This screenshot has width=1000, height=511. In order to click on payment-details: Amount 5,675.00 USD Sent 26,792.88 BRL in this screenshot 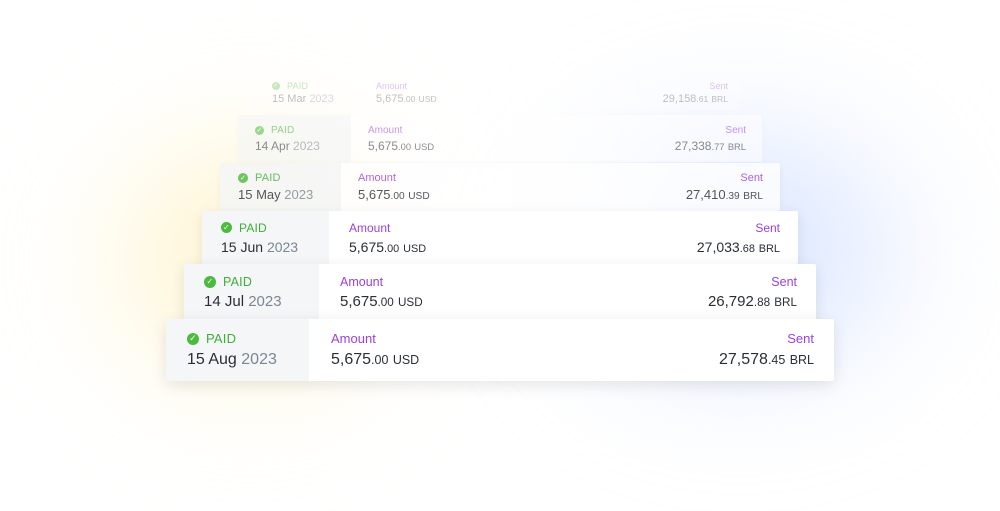, I will do `click(567, 292)`.